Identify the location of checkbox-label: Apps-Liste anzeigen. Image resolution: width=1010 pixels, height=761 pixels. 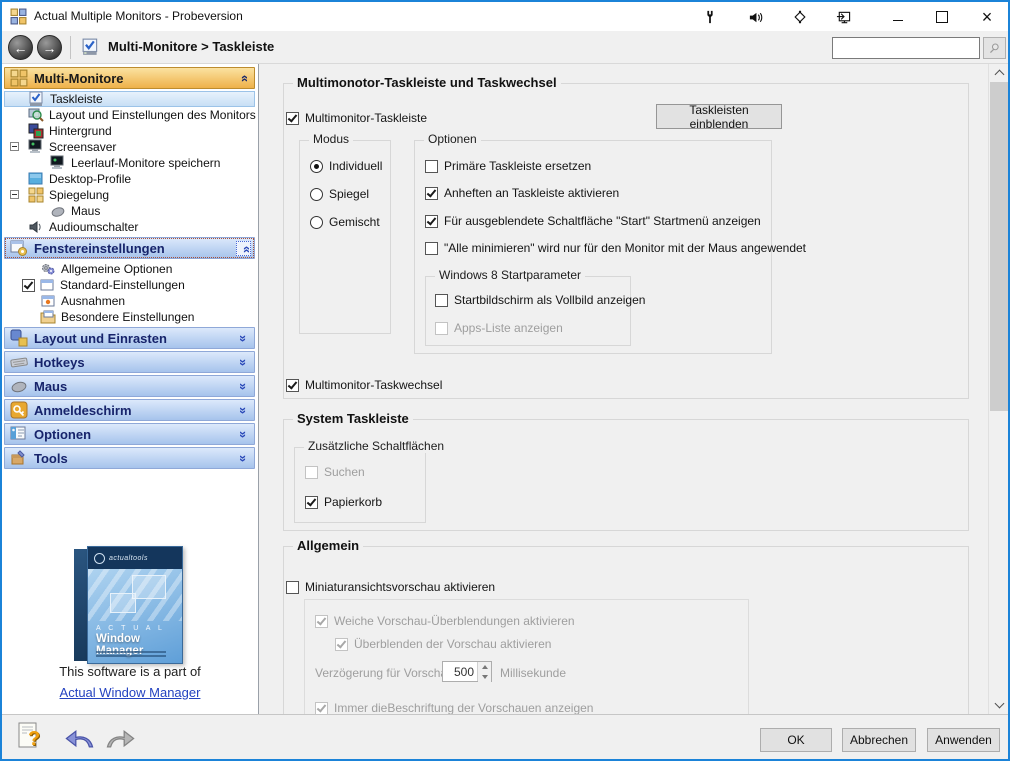
(508, 328).